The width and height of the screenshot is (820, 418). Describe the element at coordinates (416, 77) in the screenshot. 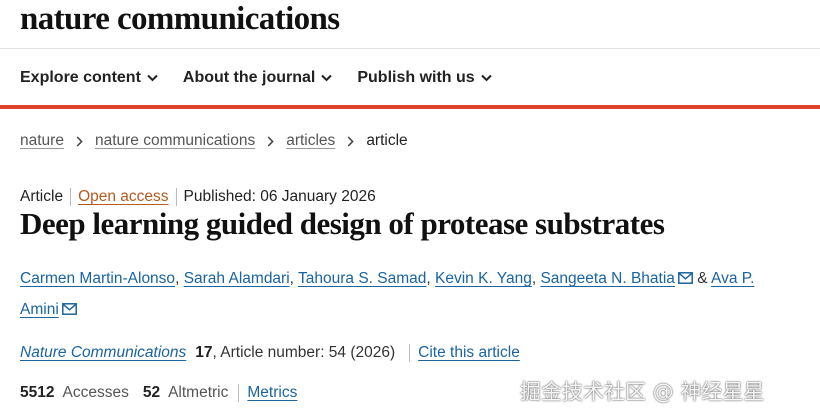

I see `nav-item-label: Publish with us` at that location.